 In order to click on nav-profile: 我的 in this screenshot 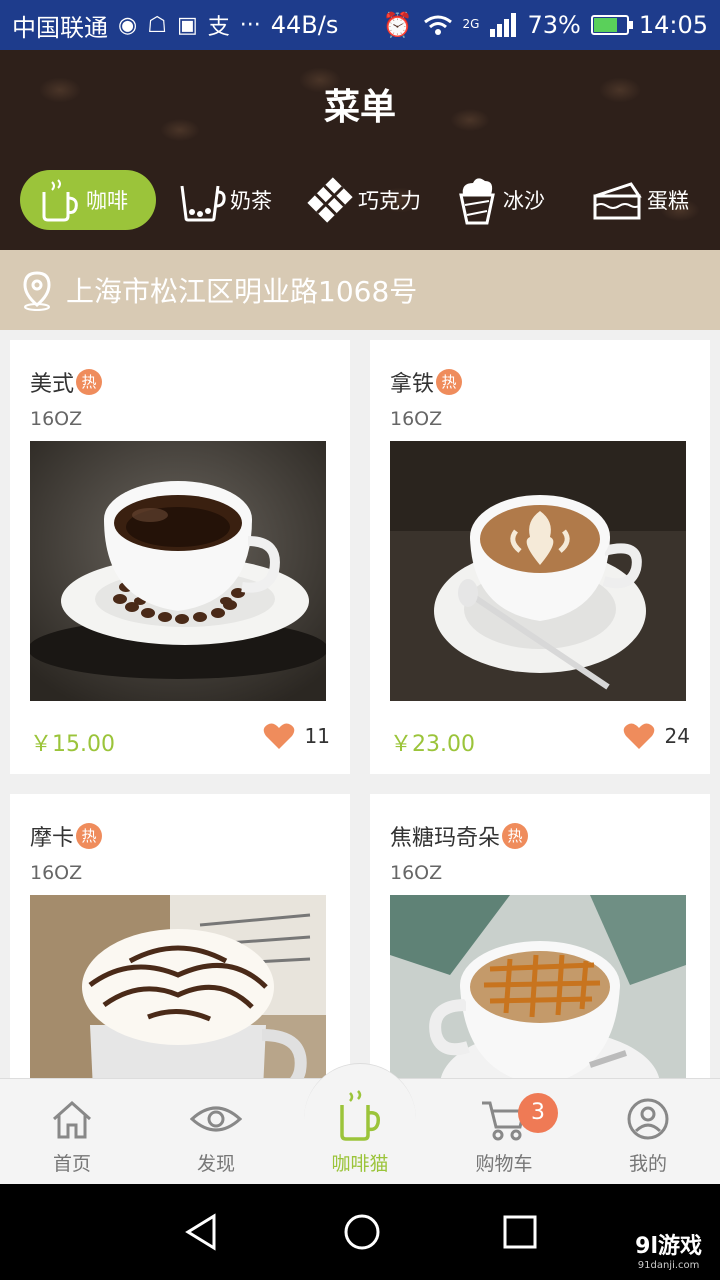, I will do `click(648, 1132)`.